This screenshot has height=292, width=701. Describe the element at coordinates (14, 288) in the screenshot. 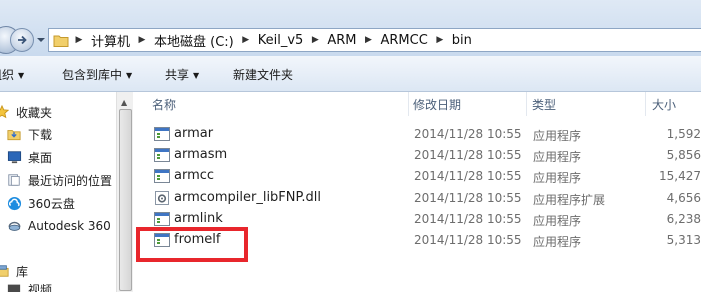

I see `videos-icon` at that location.